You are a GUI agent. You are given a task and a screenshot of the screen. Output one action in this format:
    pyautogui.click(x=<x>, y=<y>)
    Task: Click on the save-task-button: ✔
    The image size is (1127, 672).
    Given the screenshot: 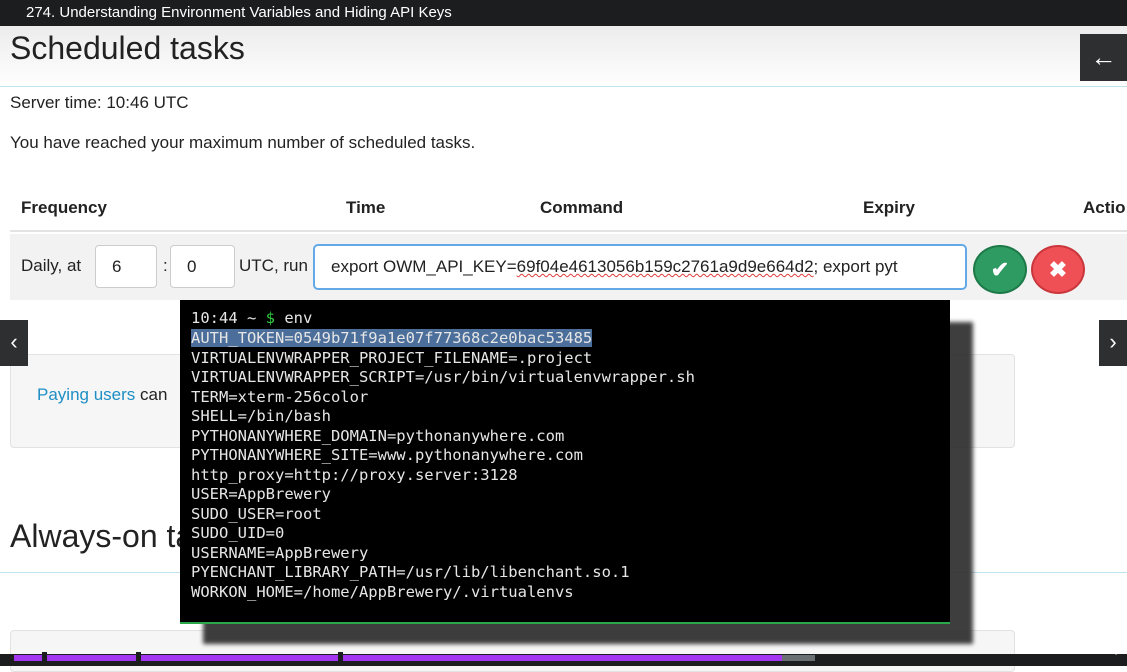 What is the action you would take?
    pyautogui.click(x=1000, y=269)
    